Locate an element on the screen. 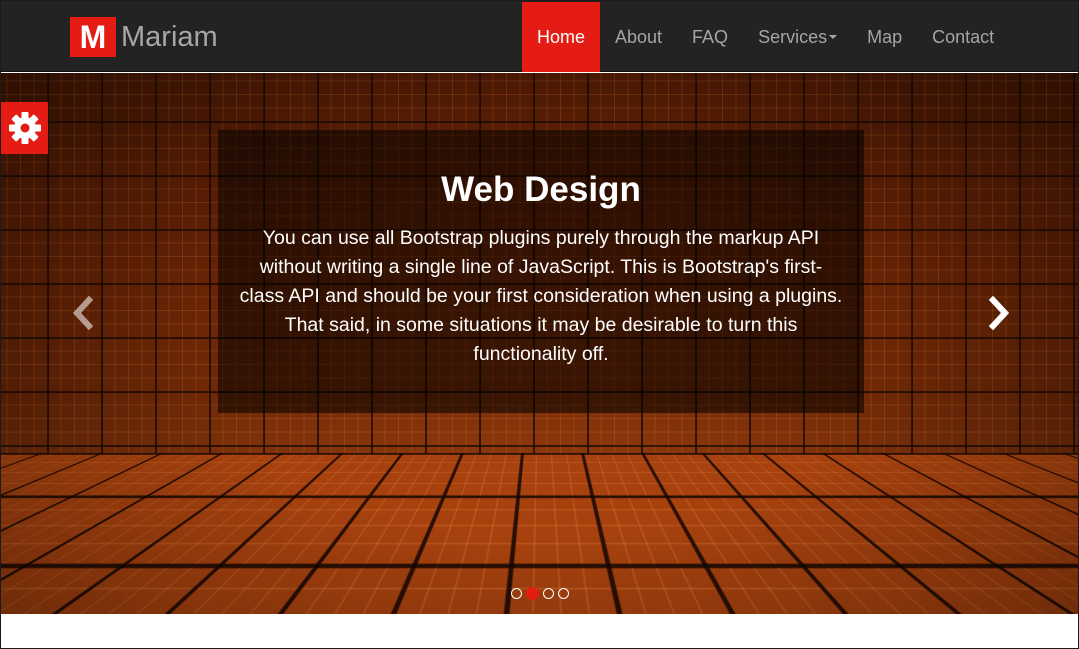  carousel-next-button is located at coordinates (999, 313).